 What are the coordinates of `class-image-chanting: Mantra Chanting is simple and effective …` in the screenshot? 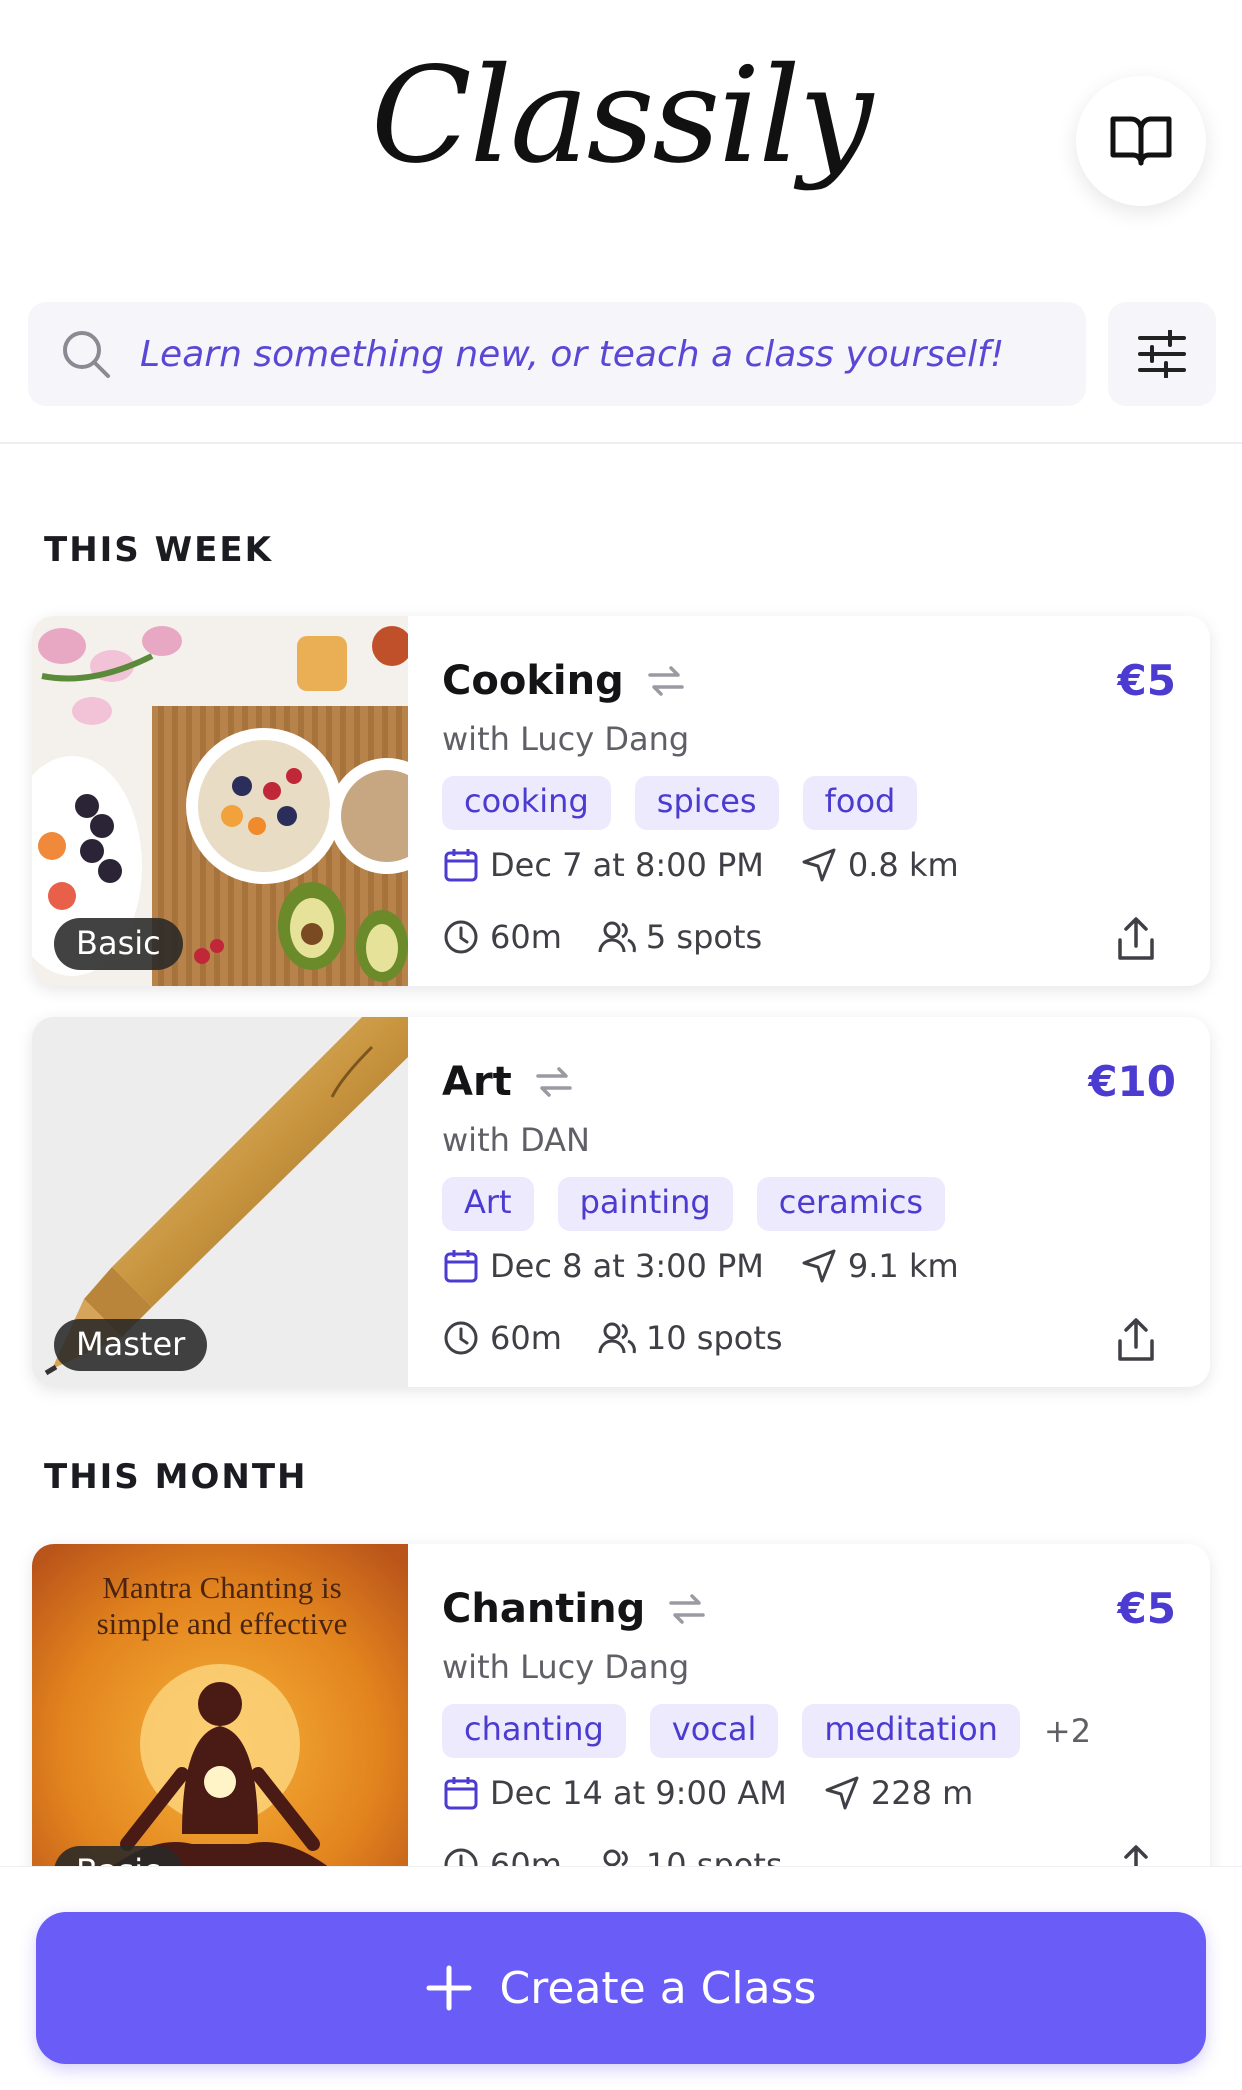 It's located at (220, 1729).